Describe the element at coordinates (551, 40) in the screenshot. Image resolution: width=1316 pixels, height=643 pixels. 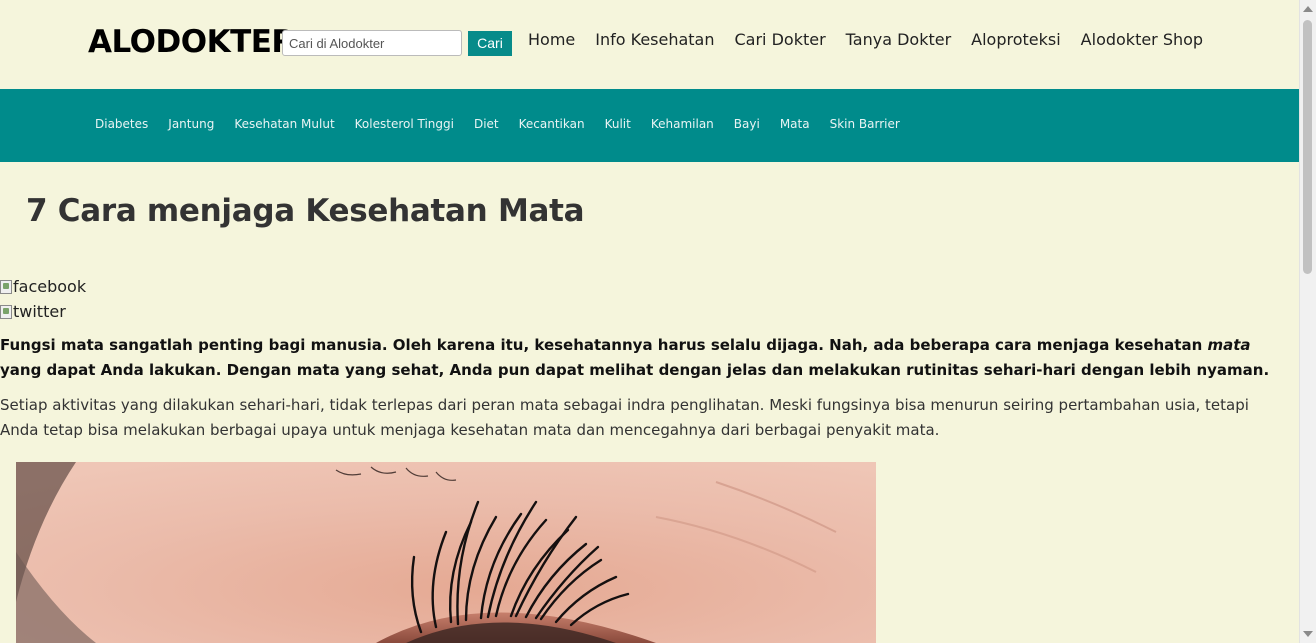
I see `nav-home: Home` at that location.